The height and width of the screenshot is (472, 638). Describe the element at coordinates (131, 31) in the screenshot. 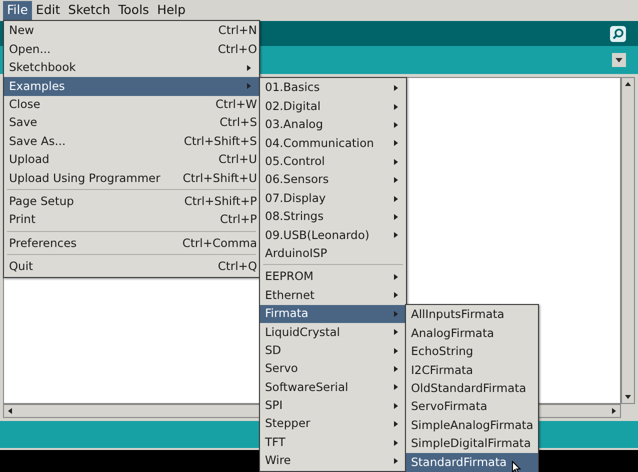

I see `menu-item: New Ctrl+N` at that location.